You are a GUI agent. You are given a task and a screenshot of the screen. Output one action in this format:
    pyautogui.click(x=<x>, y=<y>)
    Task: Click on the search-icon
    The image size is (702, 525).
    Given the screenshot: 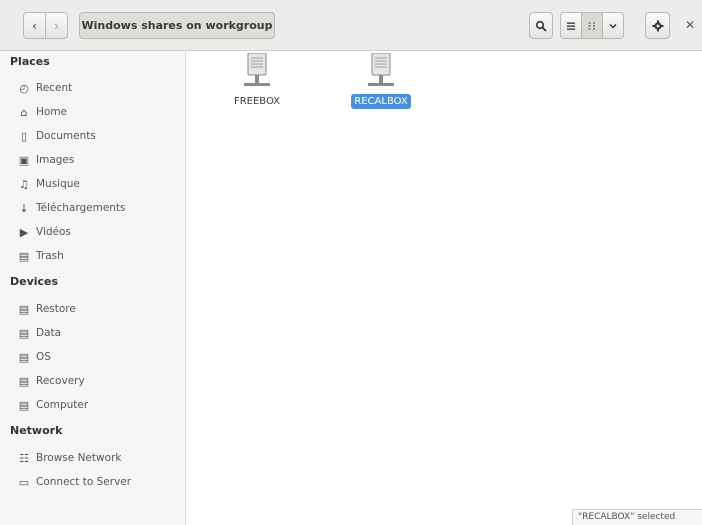 What is the action you would take?
    pyautogui.click(x=541, y=26)
    